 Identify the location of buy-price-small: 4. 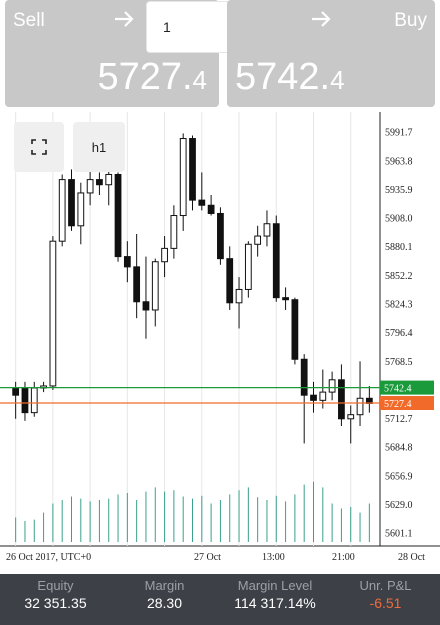
(337, 80).